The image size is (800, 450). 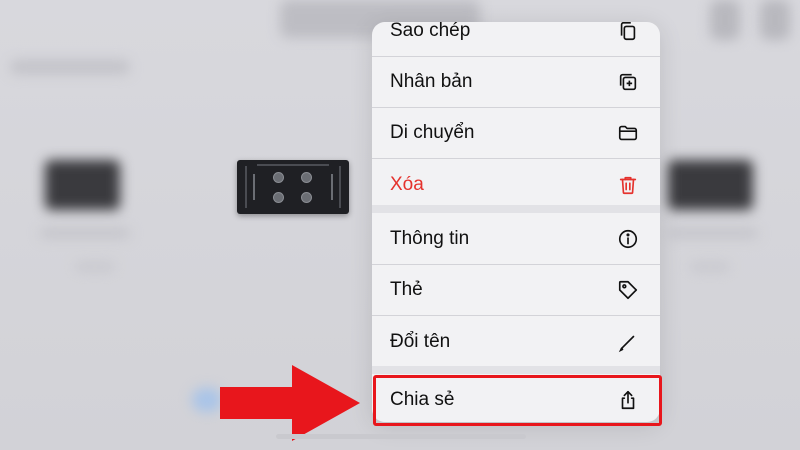 I want to click on menu-item-tag: Thẻ, so click(x=516, y=290).